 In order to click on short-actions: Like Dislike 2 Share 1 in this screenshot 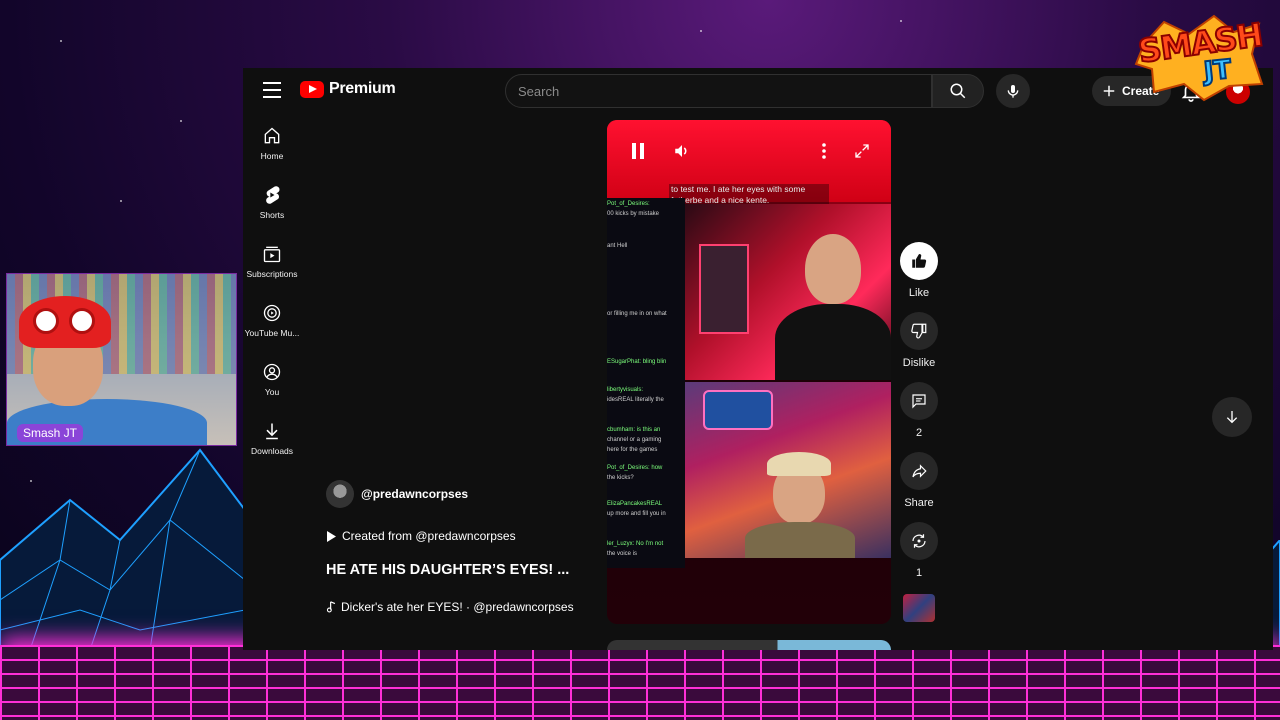, I will do `click(919, 438)`.